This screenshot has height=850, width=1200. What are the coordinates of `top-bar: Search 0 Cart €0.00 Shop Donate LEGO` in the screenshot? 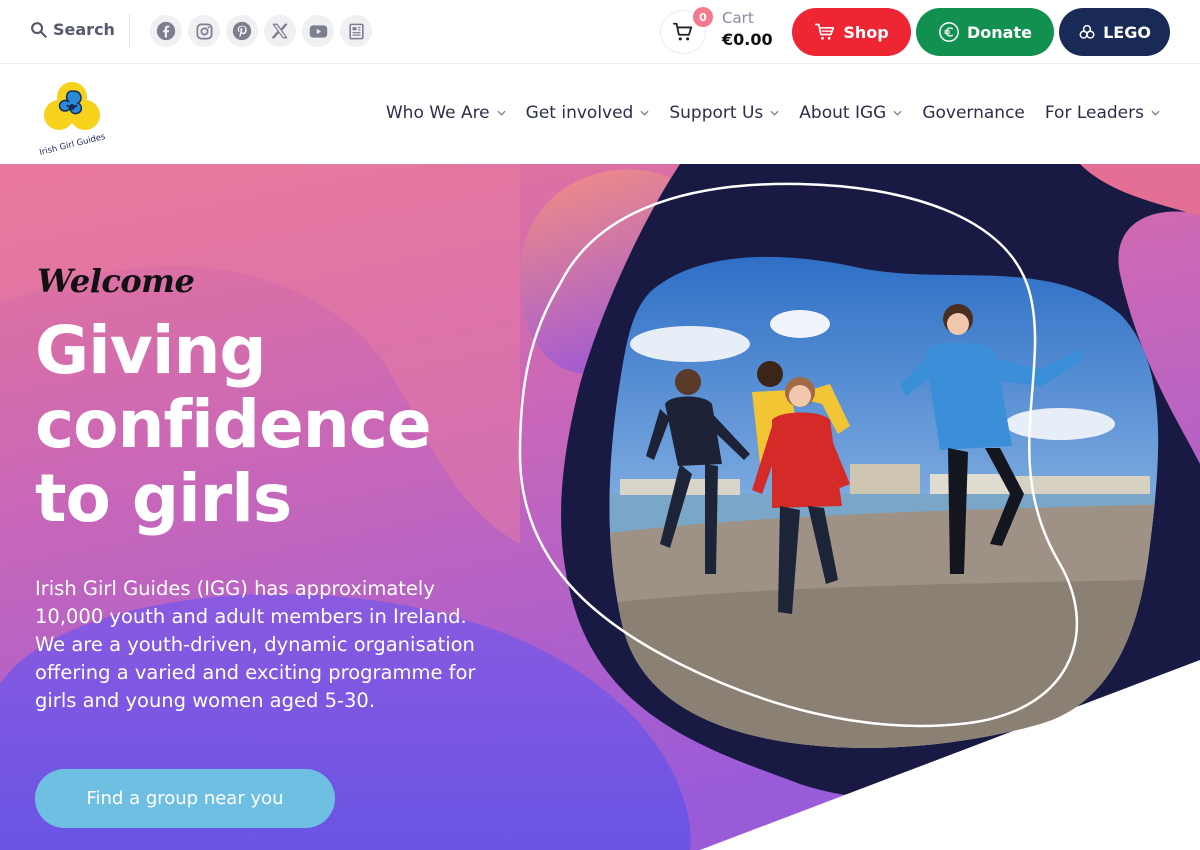 It's located at (600, 32).